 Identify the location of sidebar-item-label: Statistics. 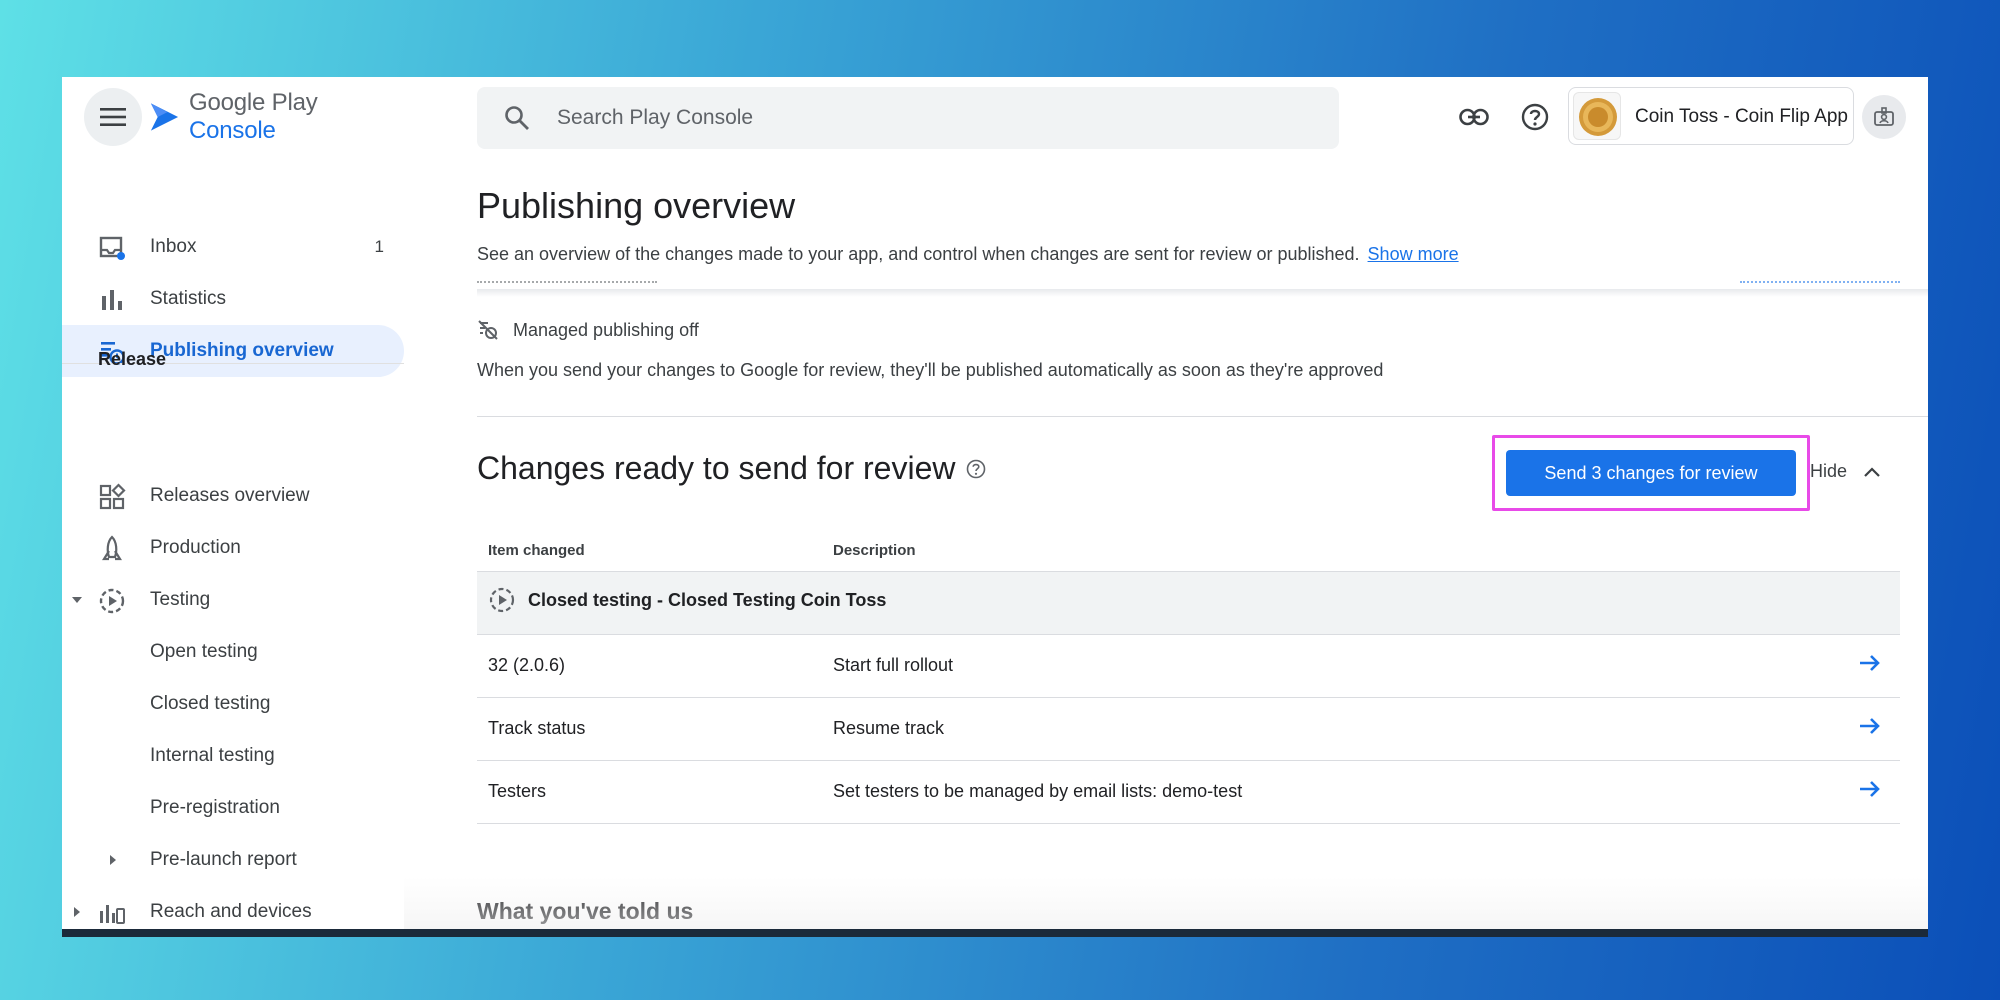
(188, 298).